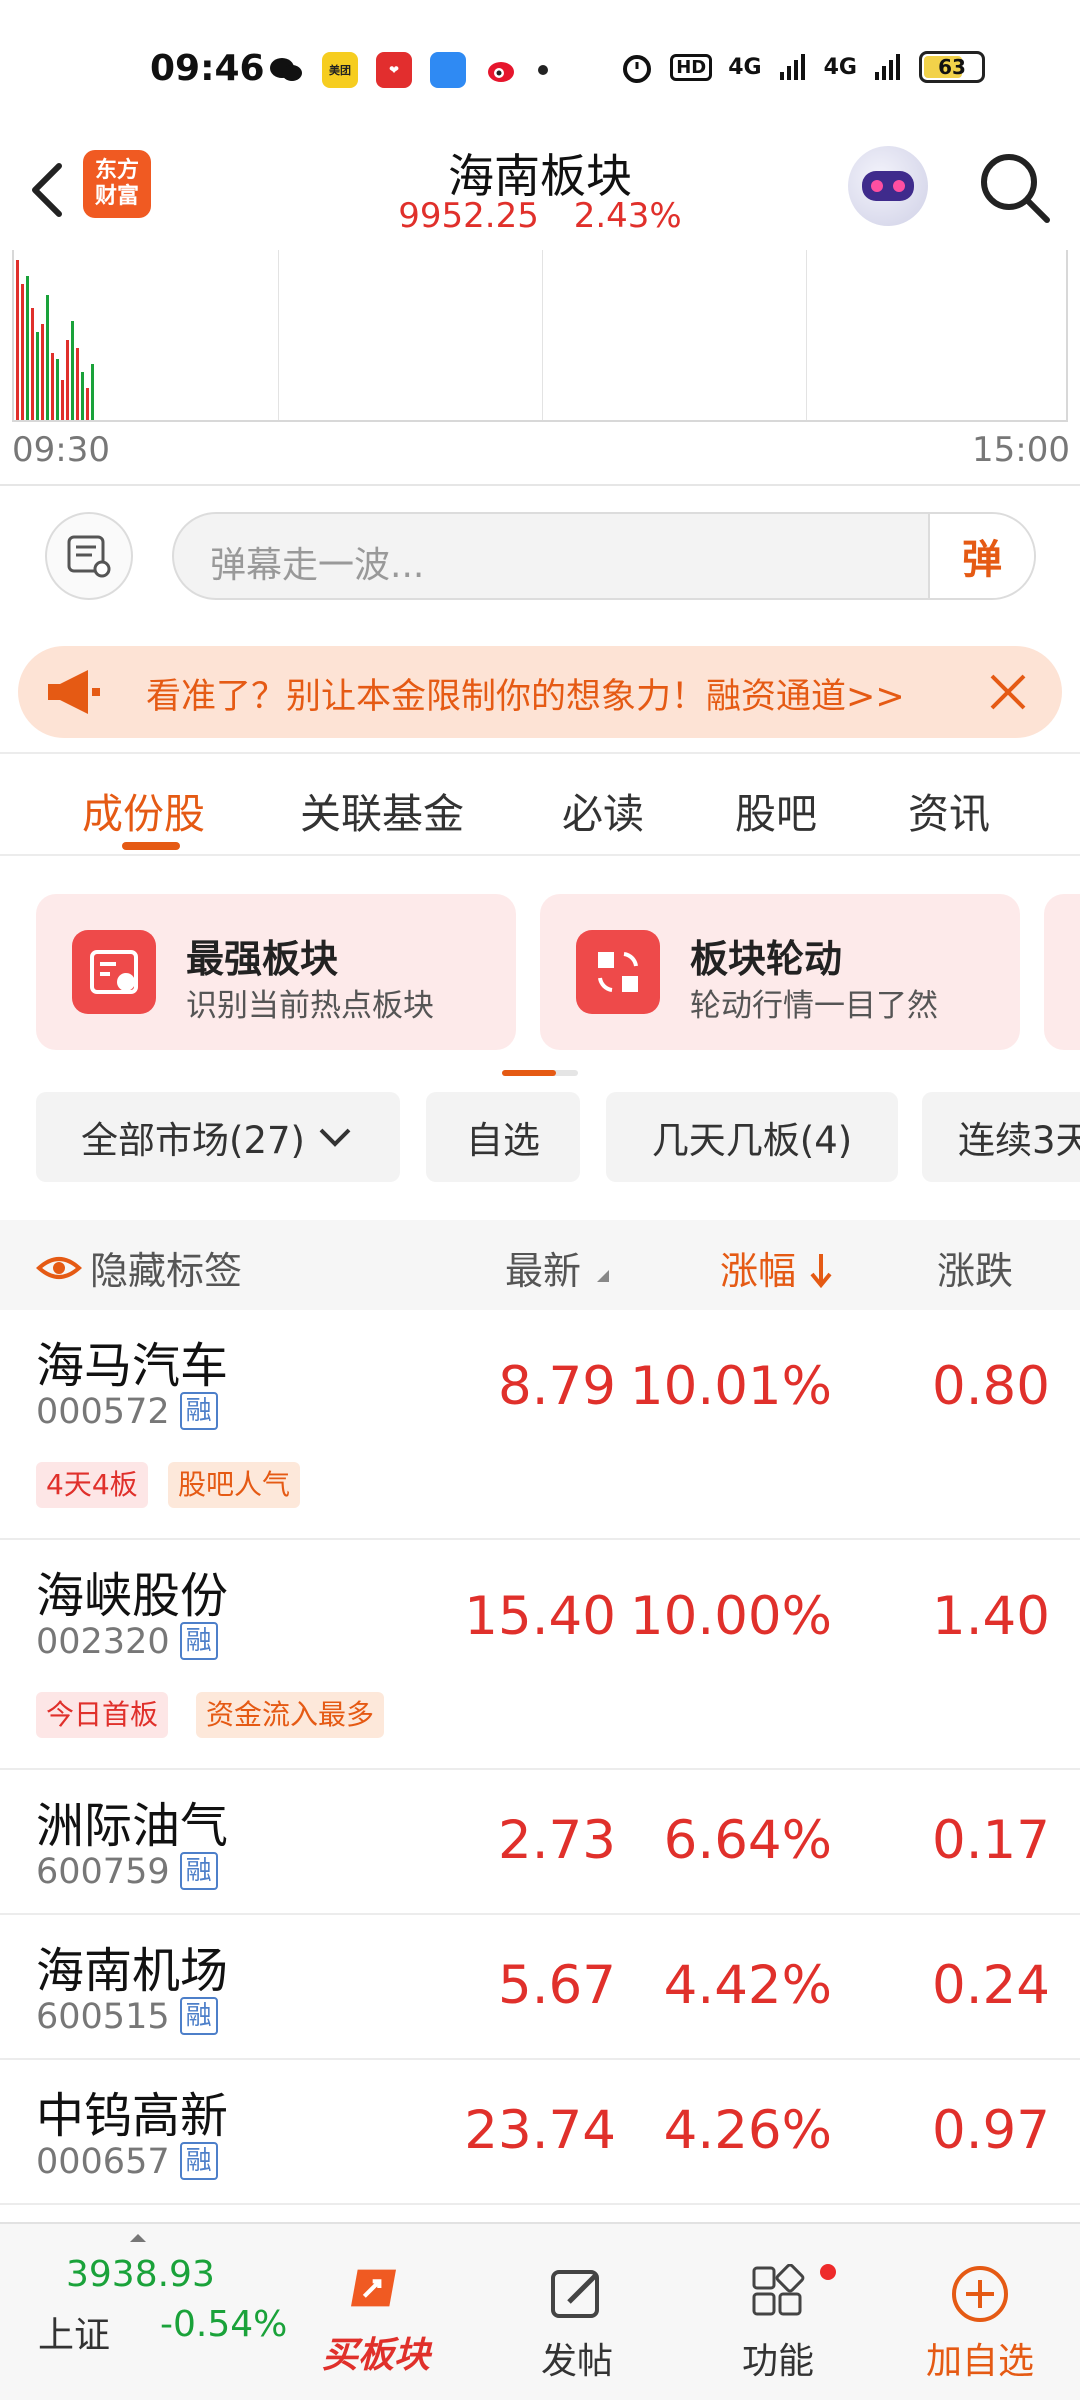  I want to click on stock-price: 23.74, so click(540, 2130).